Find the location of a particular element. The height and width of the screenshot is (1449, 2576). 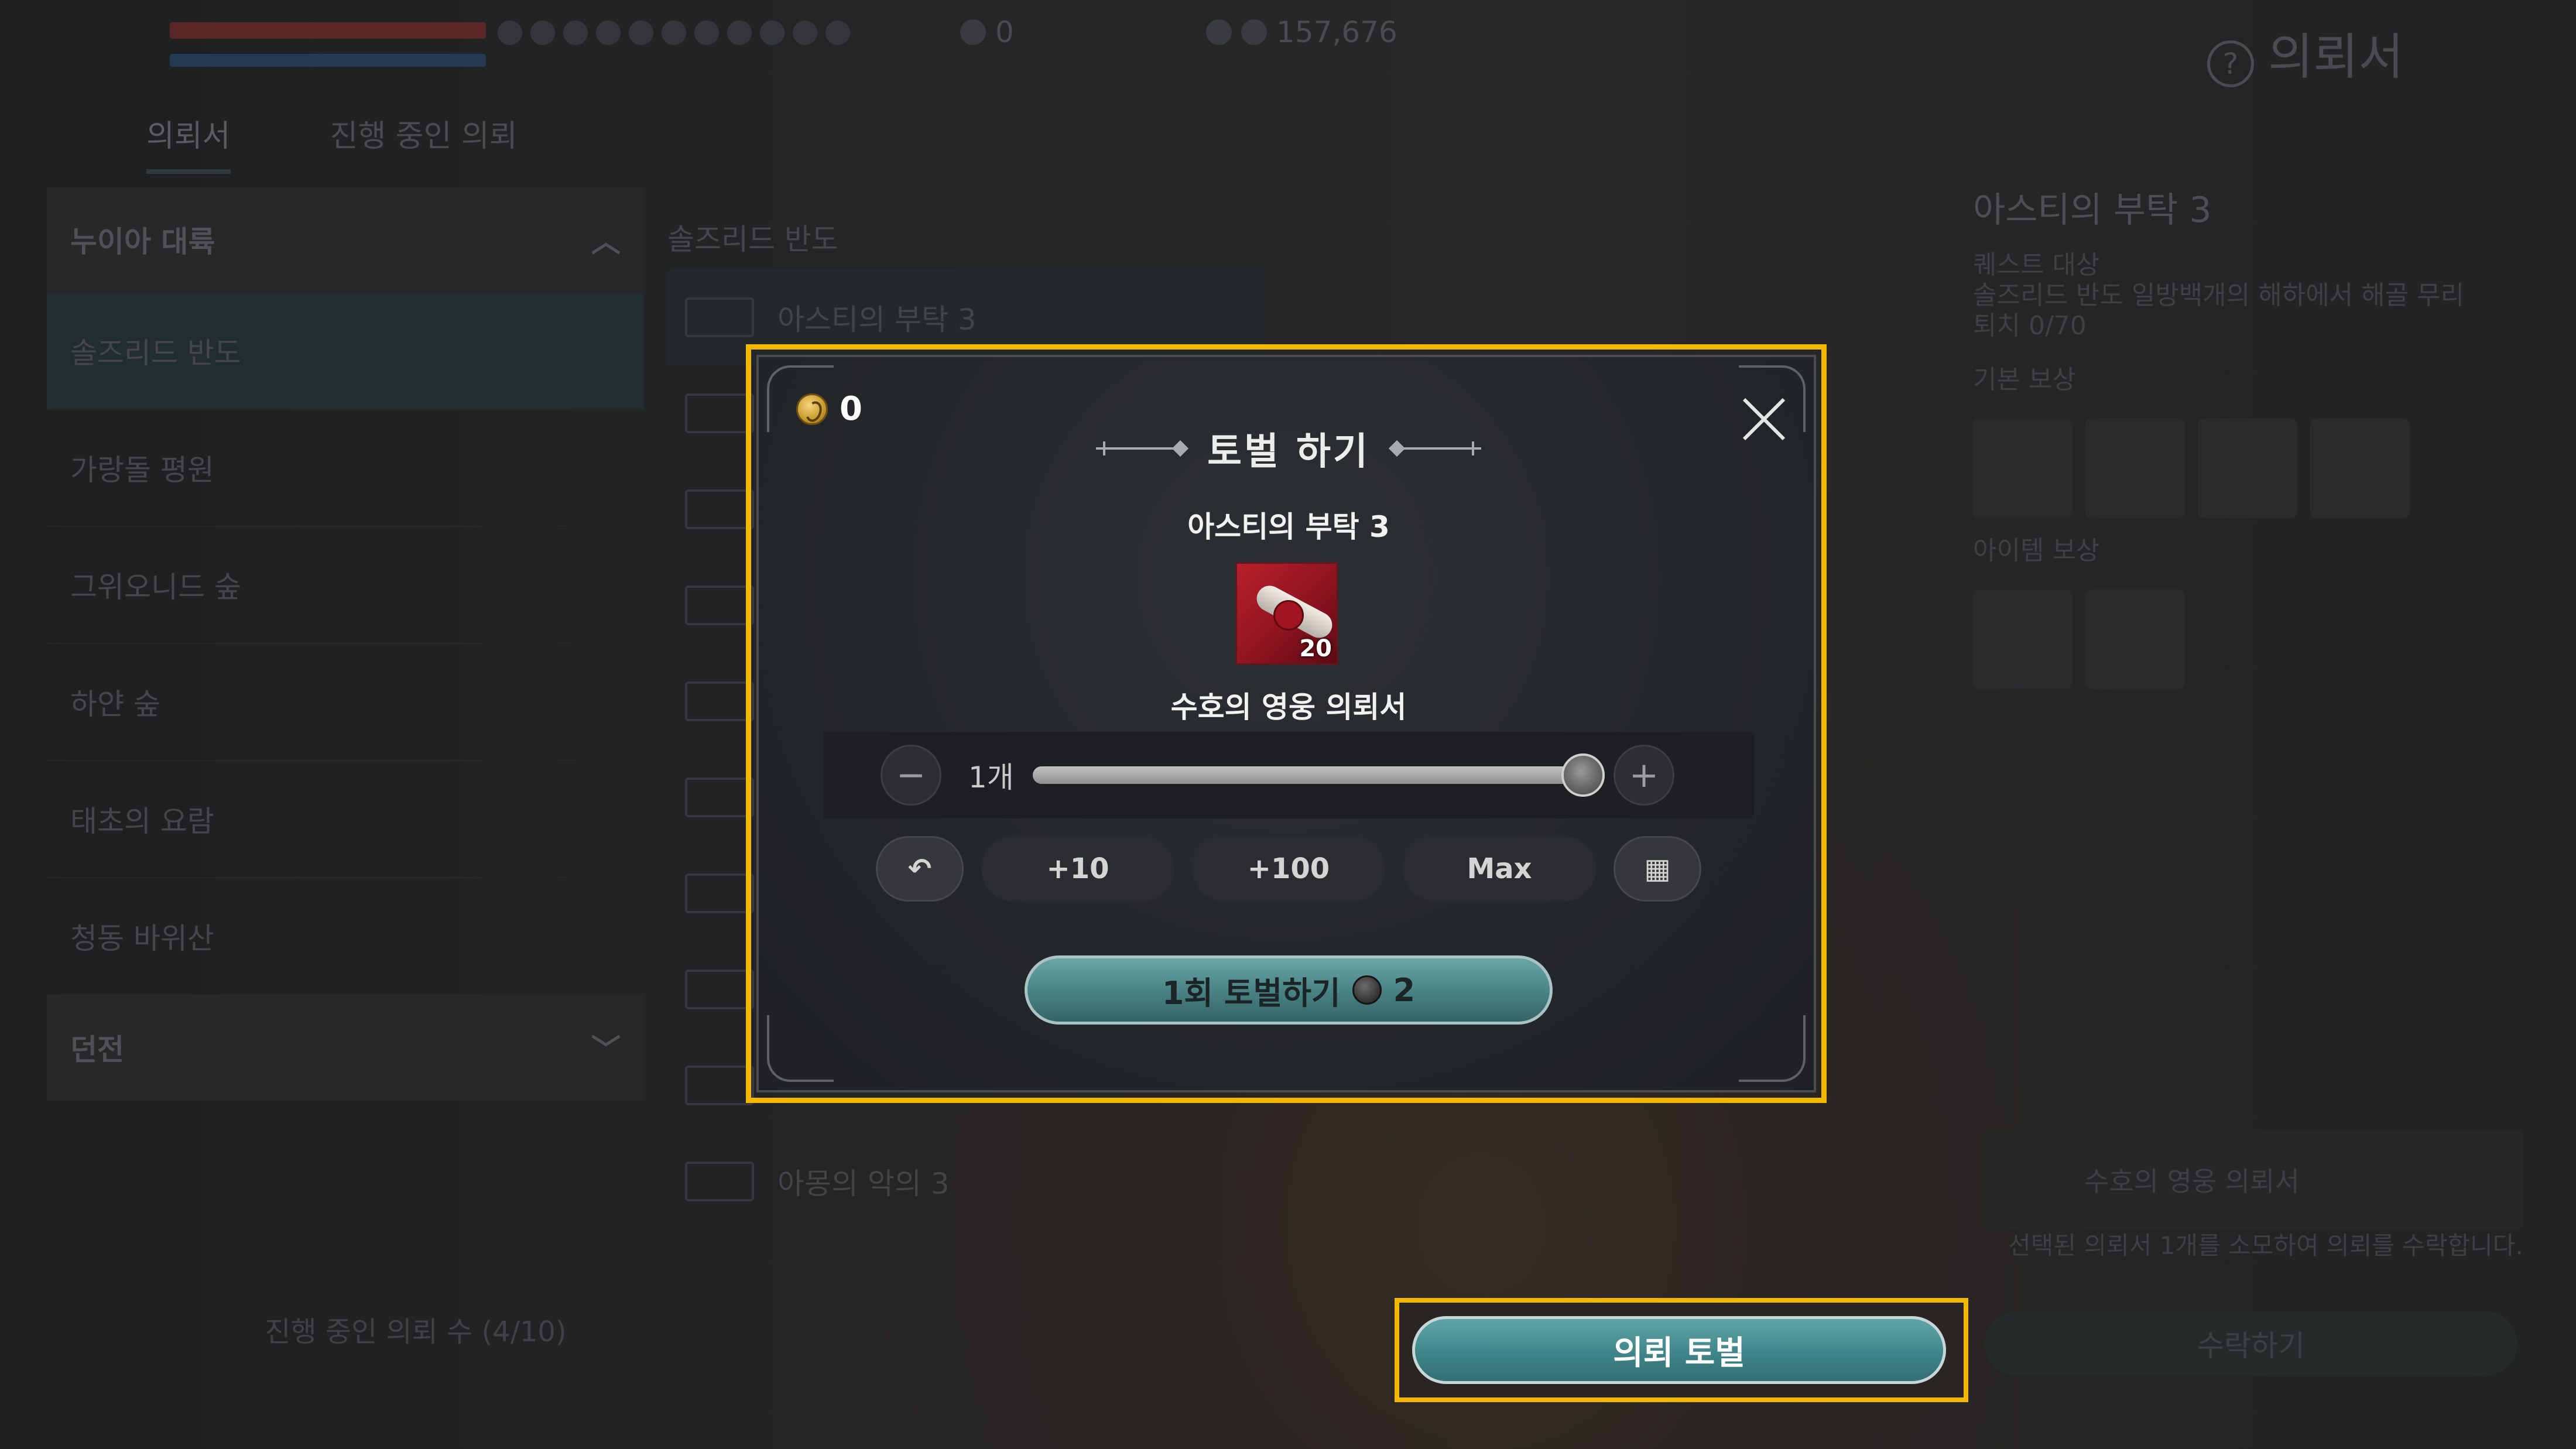

quick-quantity-row: ↶ +10 +100 Max ▦ is located at coordinates (1288, 869).